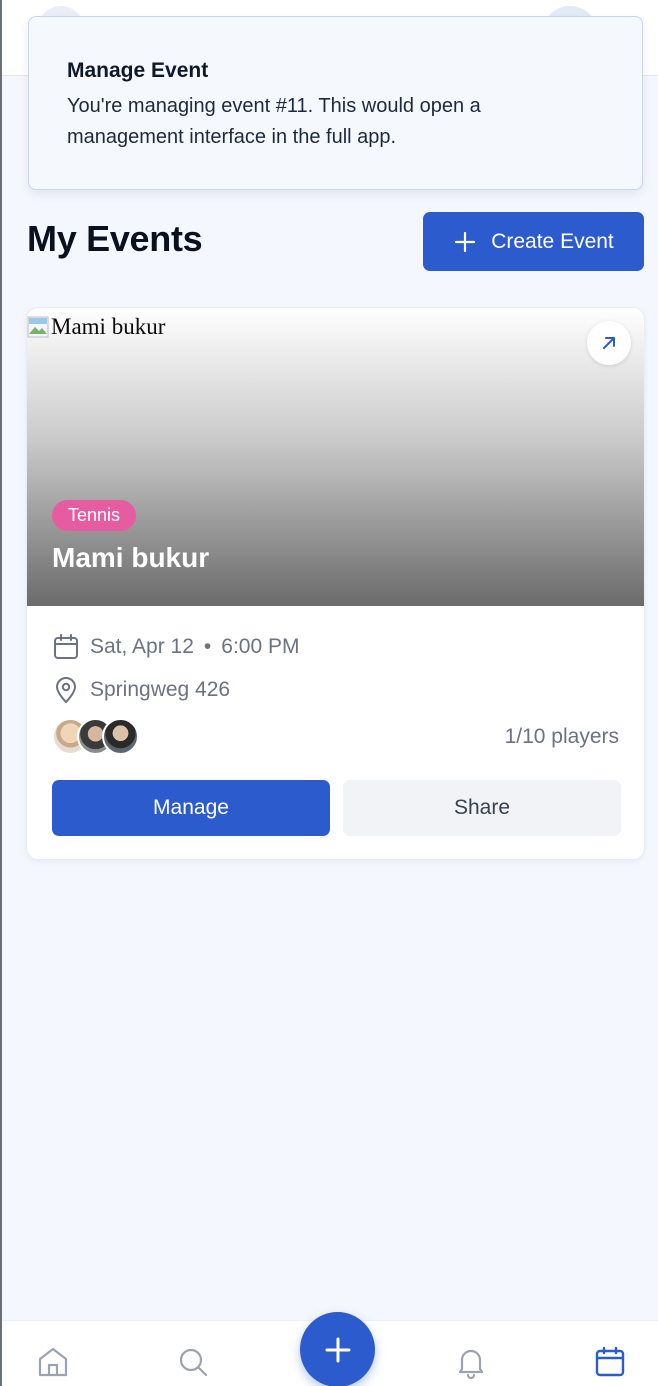 Image resolution: width=658 pixels, height=1386 pixels. I want to click on event-image-alt-text: Mami bukur, so click(108, 326).